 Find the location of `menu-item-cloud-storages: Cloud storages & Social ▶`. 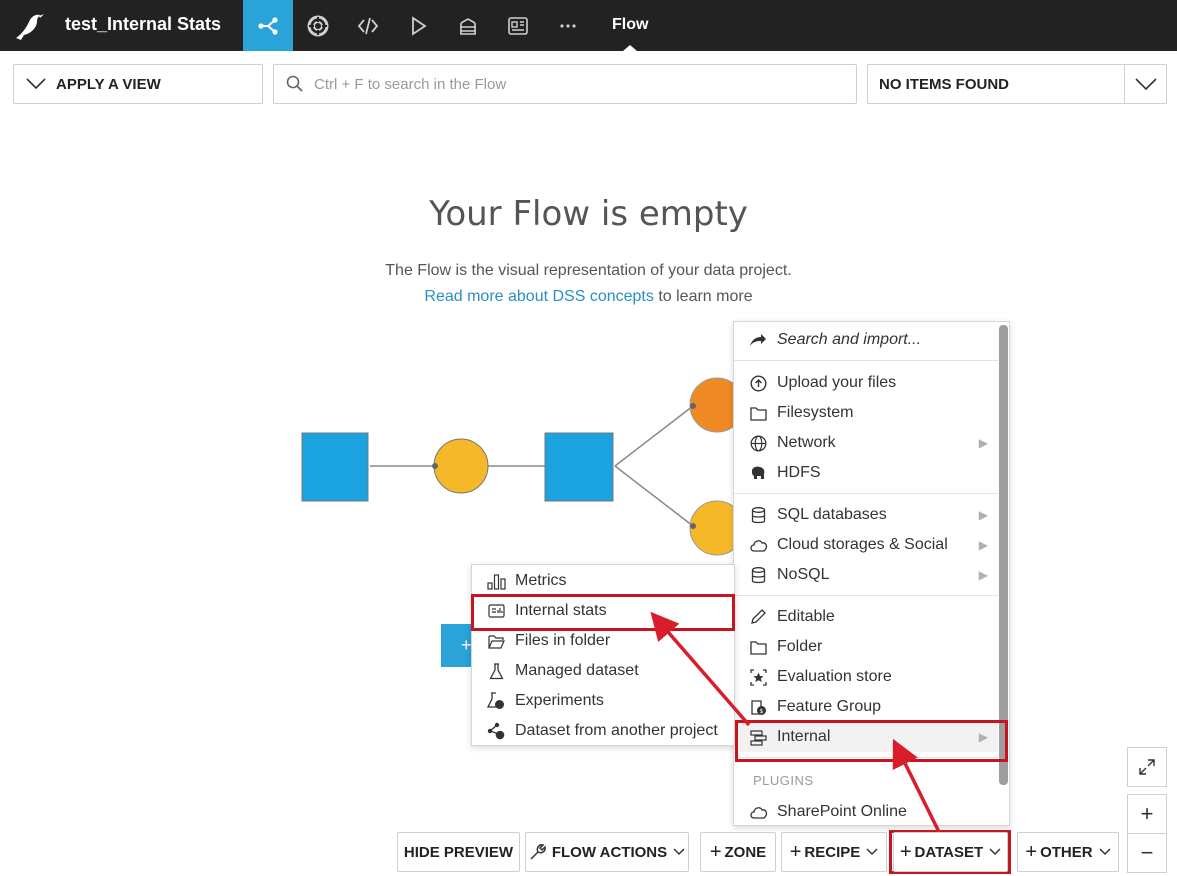

menu-item-cloud-storages: Cloud storages & Social ▶ is located at coordinates (873, 545).